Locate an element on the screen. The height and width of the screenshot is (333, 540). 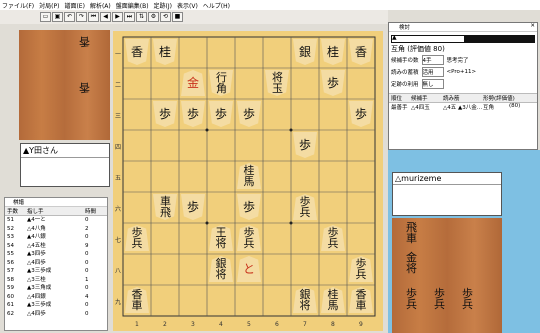
kifu-row: 54 △4五桂 9 is located at coordinates (56, 246).